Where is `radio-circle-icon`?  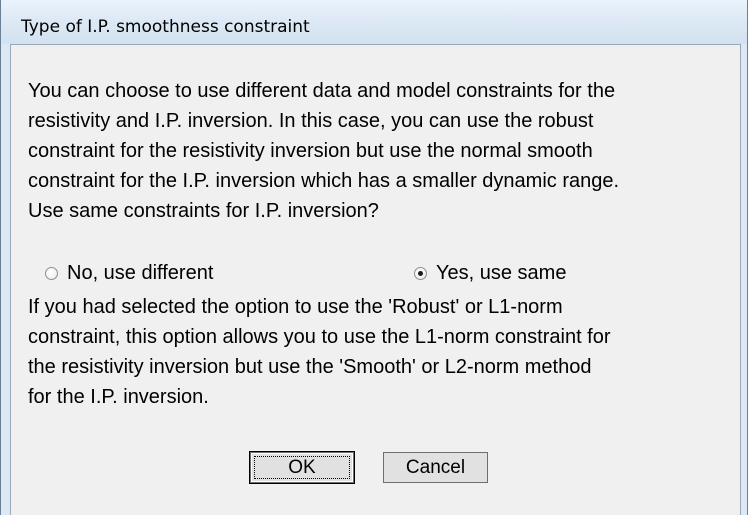 radio-circle-icon is located at coordinates (51, 273).